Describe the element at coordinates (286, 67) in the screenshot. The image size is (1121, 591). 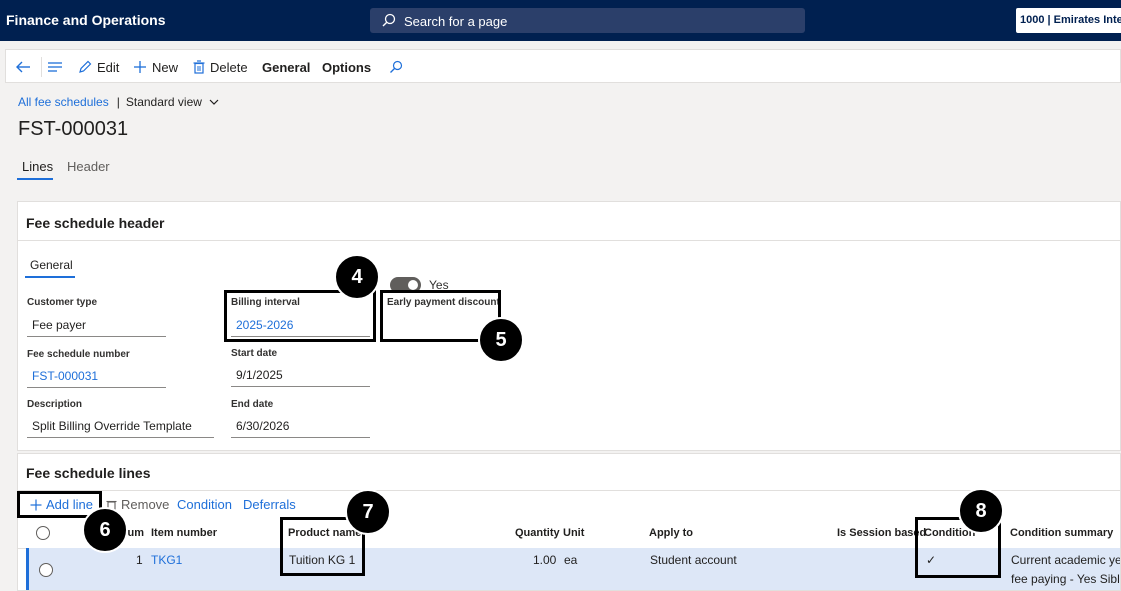
I see `general-tab-button: General` at that location.